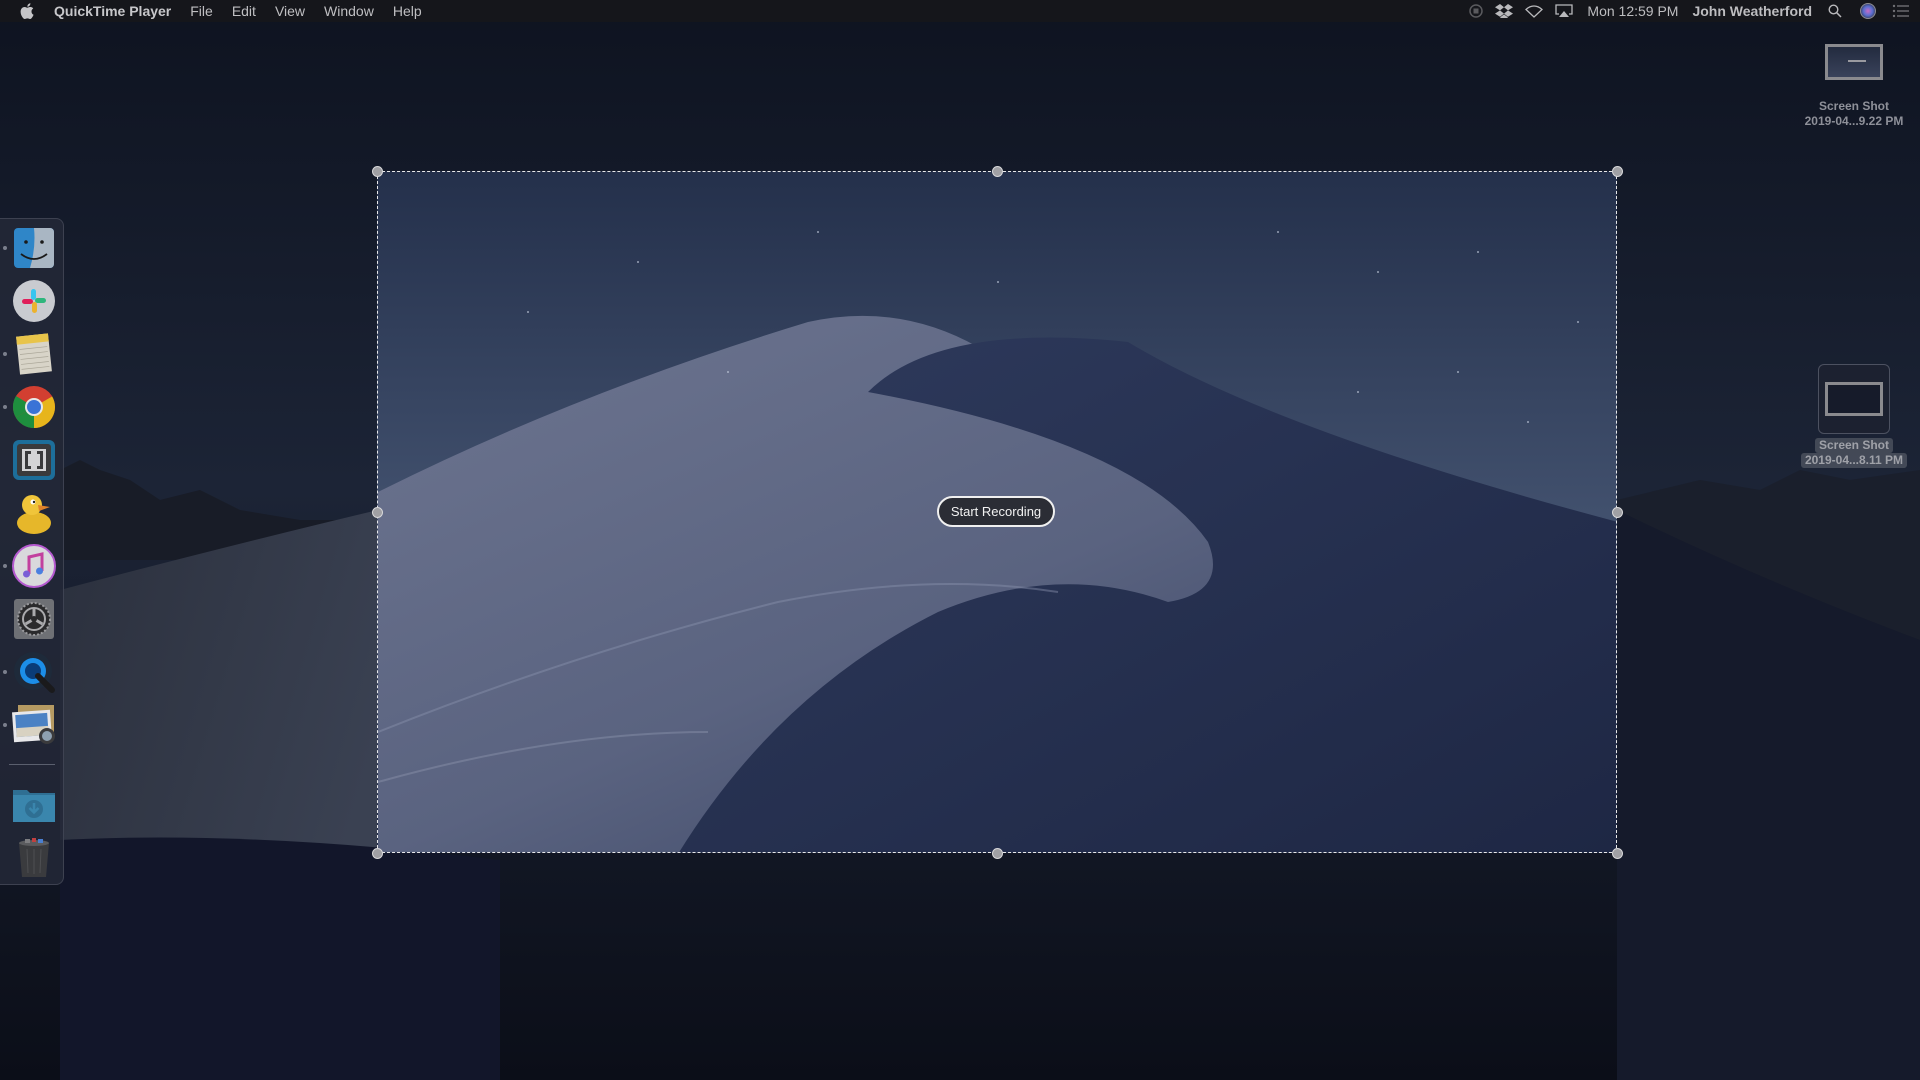 Image resolution: width=1920 pixels, height=1080 pixels. I want to click on start-recording-button: Start Recording, so click(996, 511).